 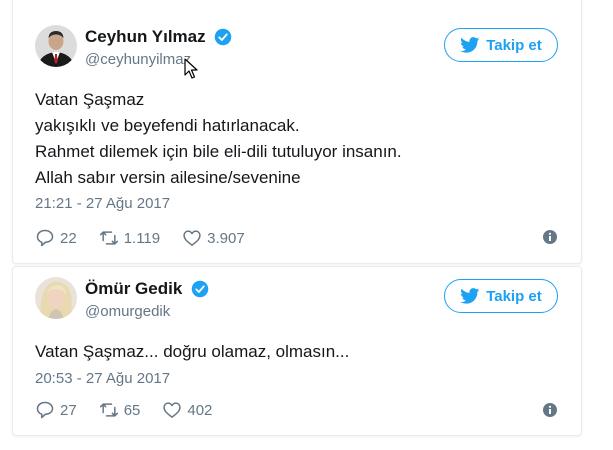 What do you see at coordinates (226, 238) in the screenshot?
I see `like-count: 3.907` at bounding box center [226, 238].